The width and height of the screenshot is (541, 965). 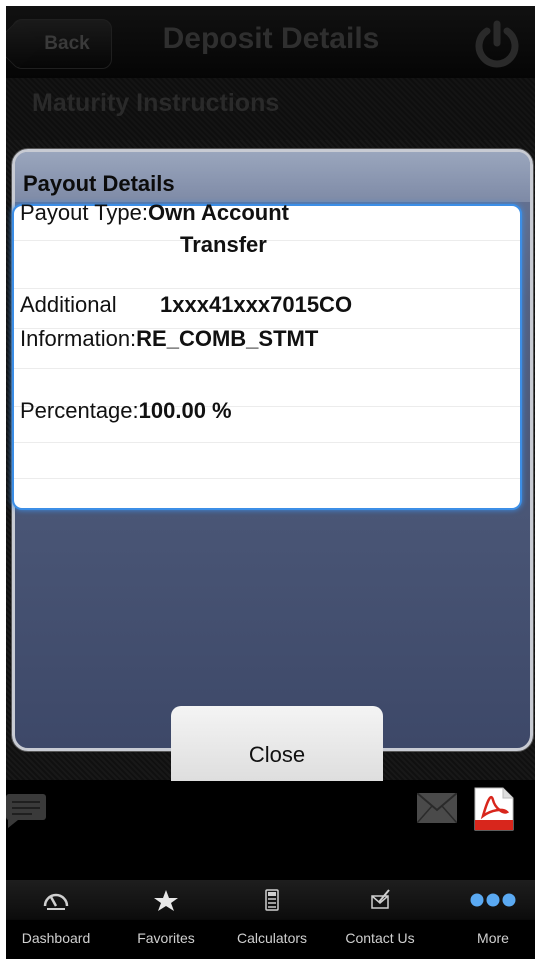 I want to click on payout-type-row-cont: Transfer, so click(x=223, y=245).